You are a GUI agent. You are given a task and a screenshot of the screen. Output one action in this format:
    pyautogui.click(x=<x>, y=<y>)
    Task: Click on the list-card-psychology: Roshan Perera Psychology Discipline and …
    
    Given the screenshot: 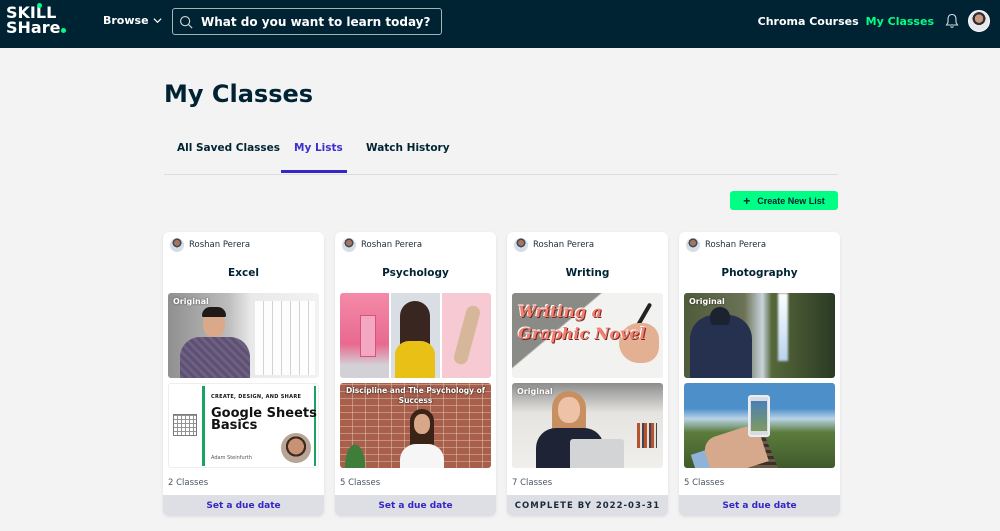 What is the action you would take?
    pyautogui.click(x=415, y=374)
    